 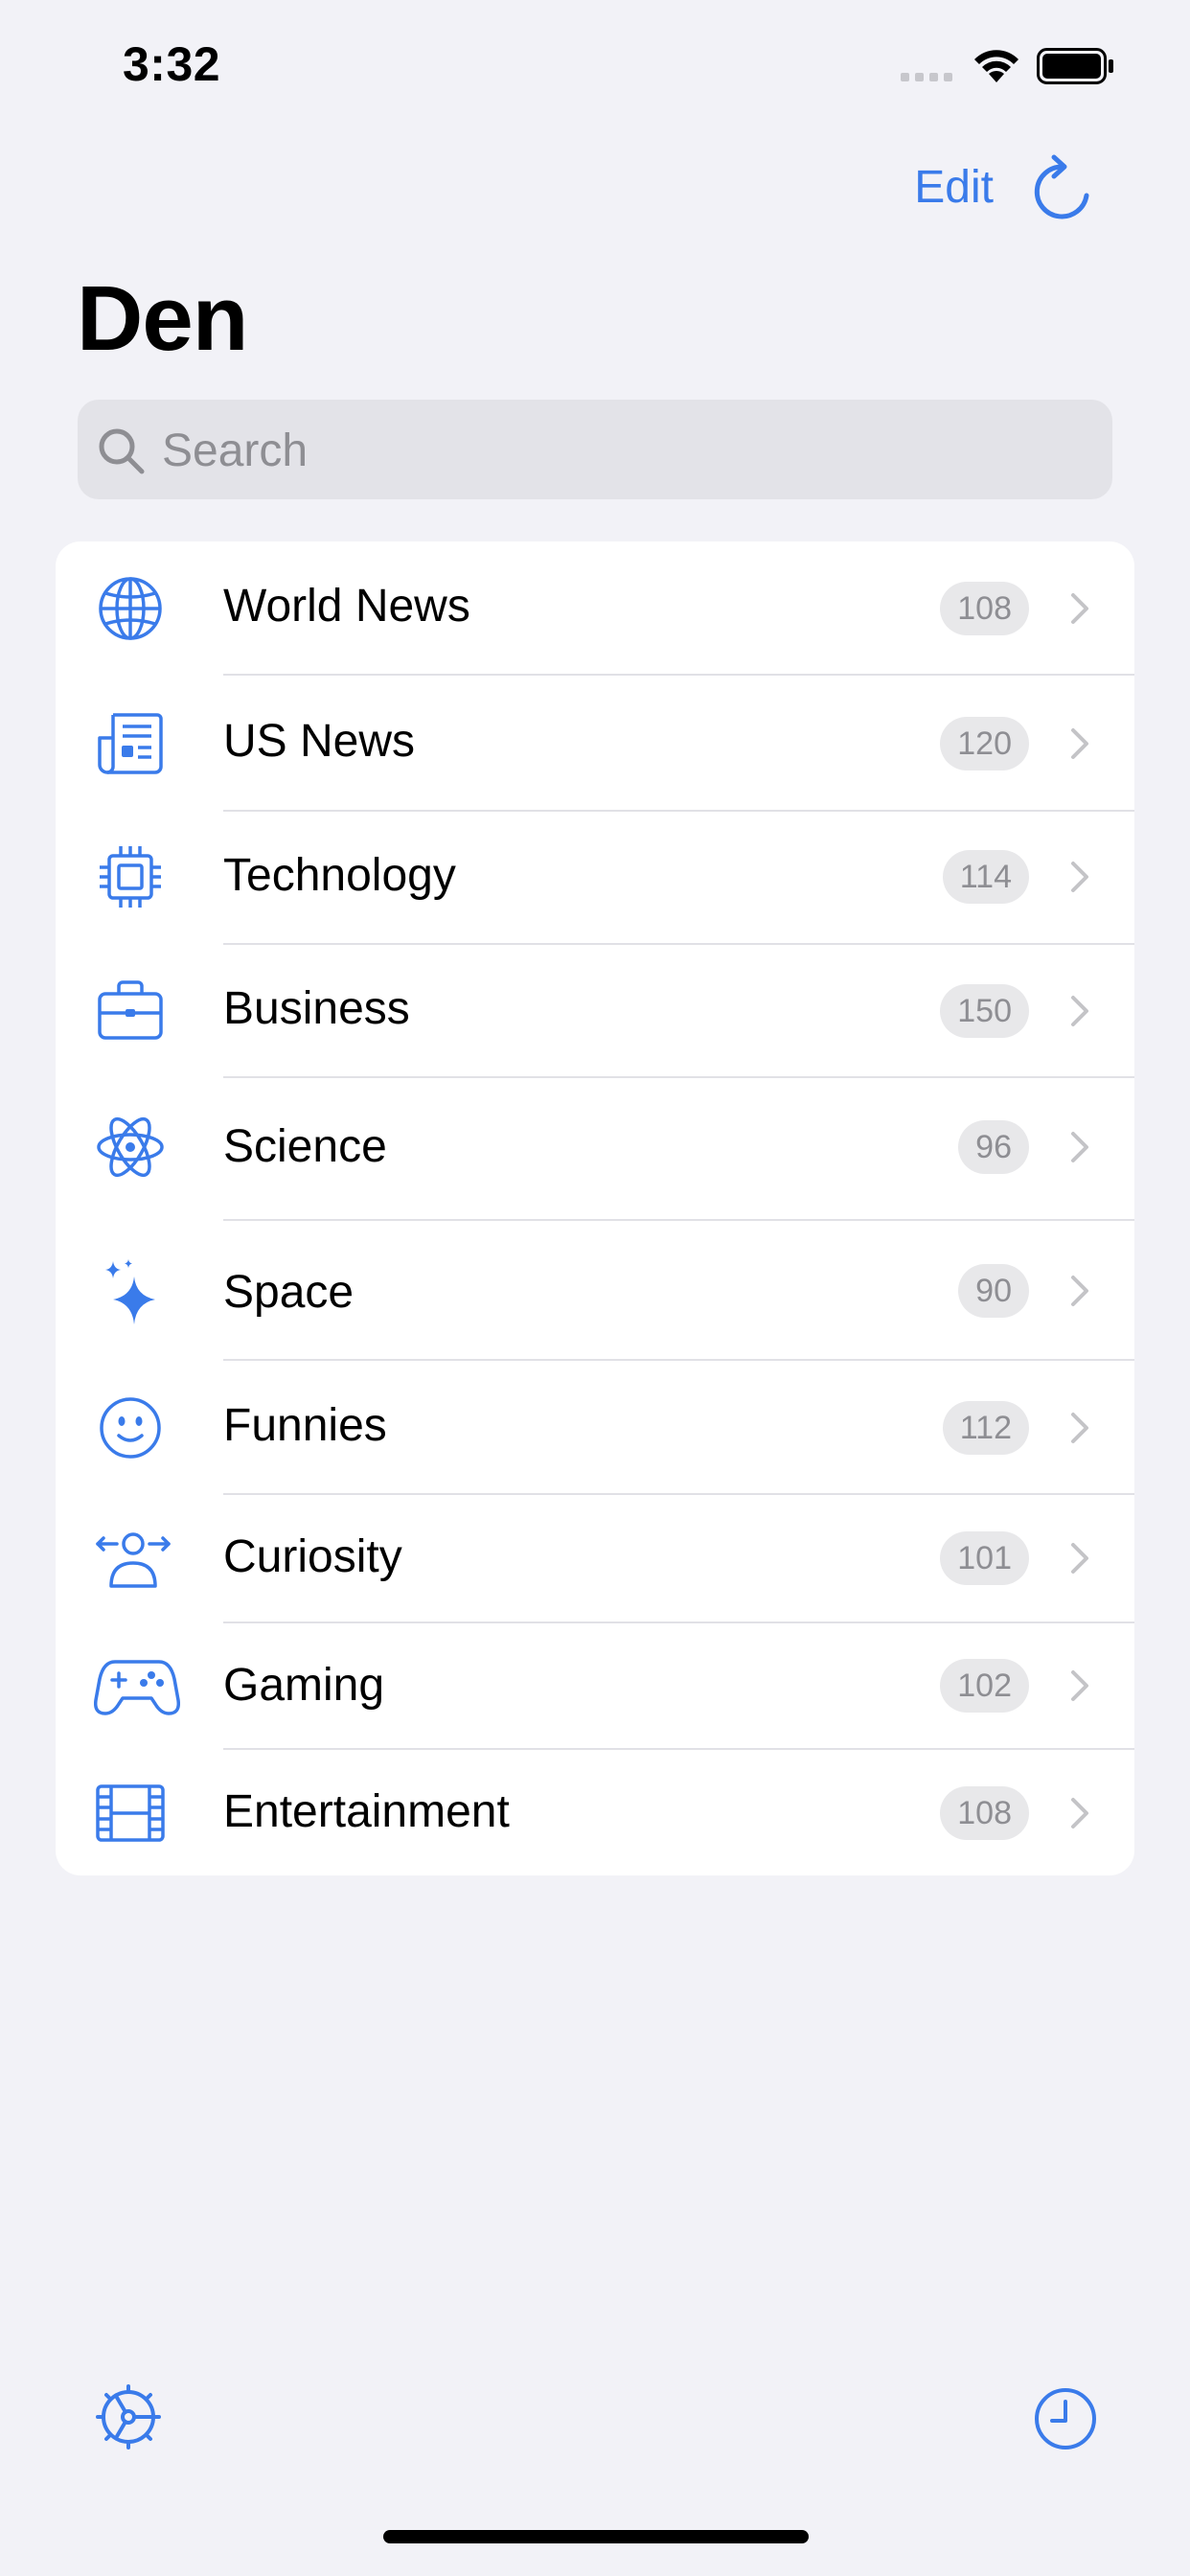 What do you see at coordinates (1066, 2418) in the screenshot?
I see `clock-icon` at bounding box center [1066, 2418].